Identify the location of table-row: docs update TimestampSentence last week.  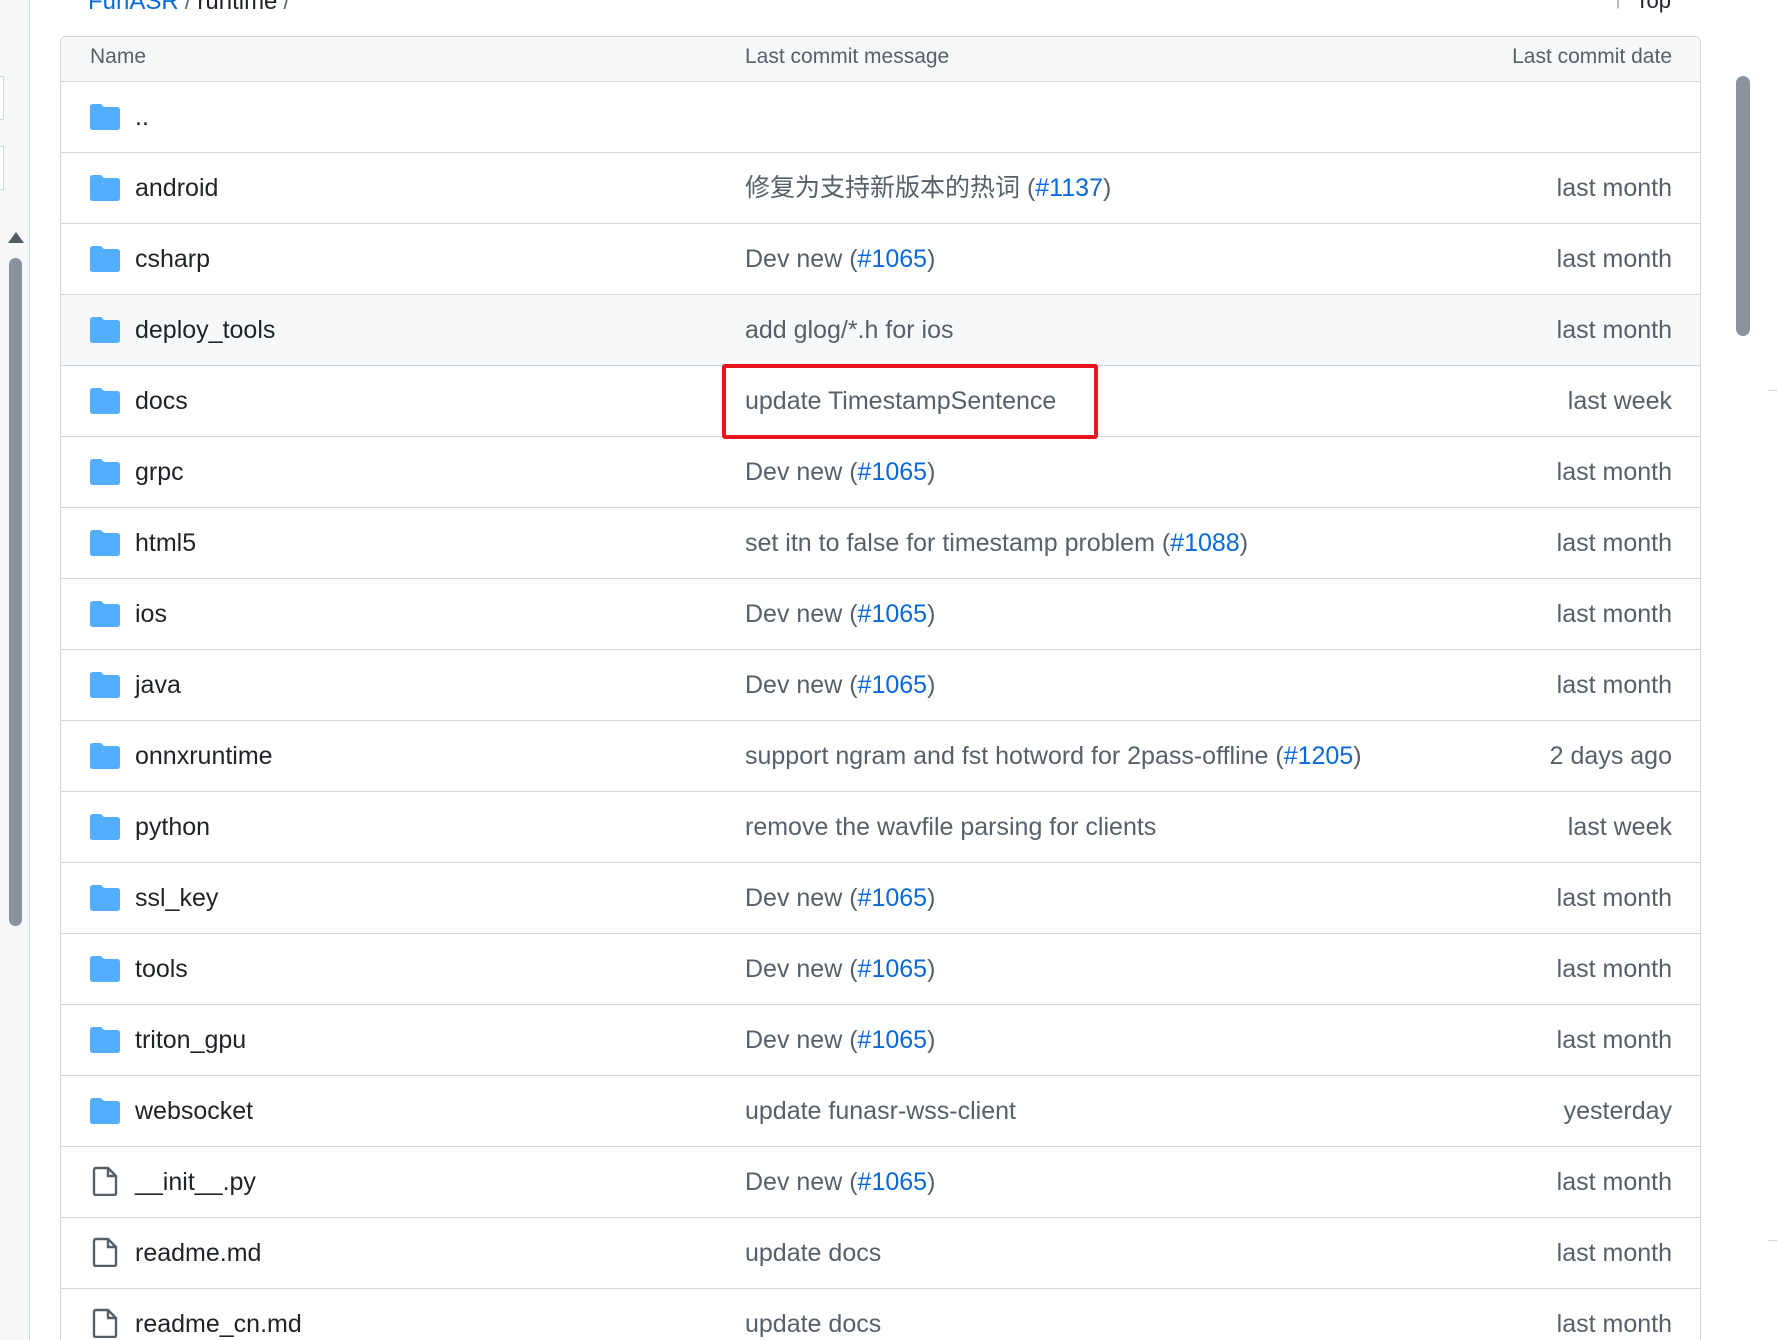
(880, 401).